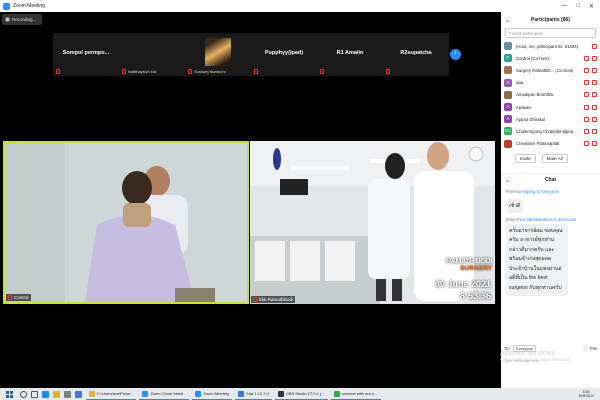 This screenshot has height=400, width=600. I want to click on participant-name: Apawee, so click(524, 107).